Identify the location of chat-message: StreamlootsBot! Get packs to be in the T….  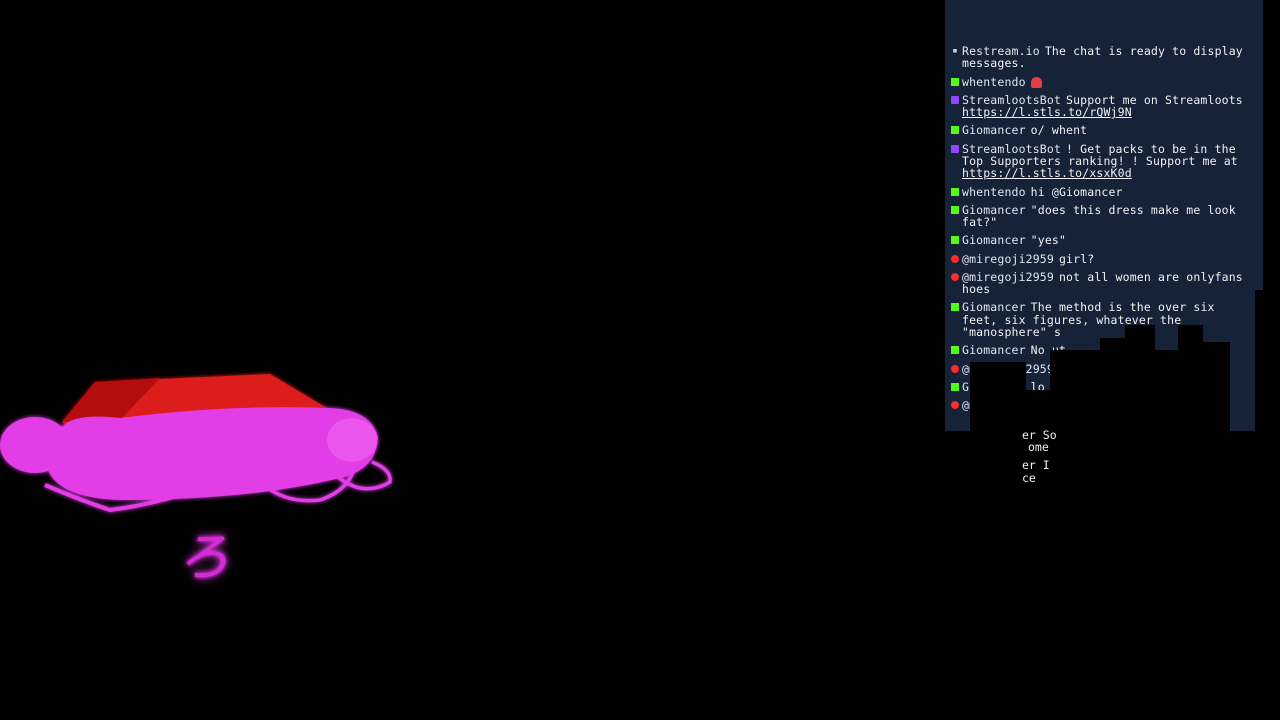
(1103, 161).